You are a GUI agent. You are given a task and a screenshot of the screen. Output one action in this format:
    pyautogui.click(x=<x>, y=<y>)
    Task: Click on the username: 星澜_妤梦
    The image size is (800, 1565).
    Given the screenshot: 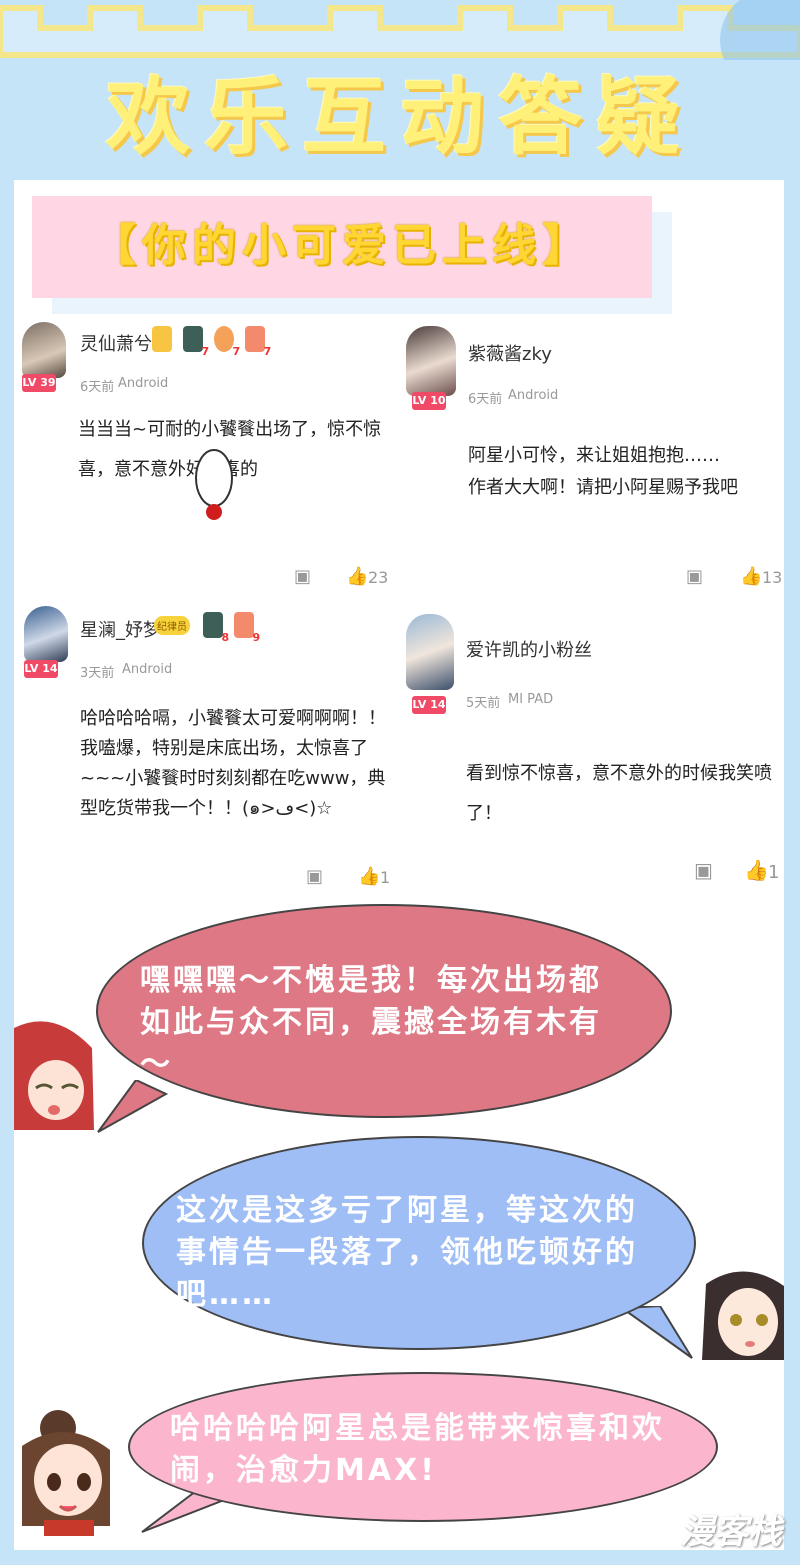 What is the action you would take?
    pyautogui.click(x=120, y=629)
    